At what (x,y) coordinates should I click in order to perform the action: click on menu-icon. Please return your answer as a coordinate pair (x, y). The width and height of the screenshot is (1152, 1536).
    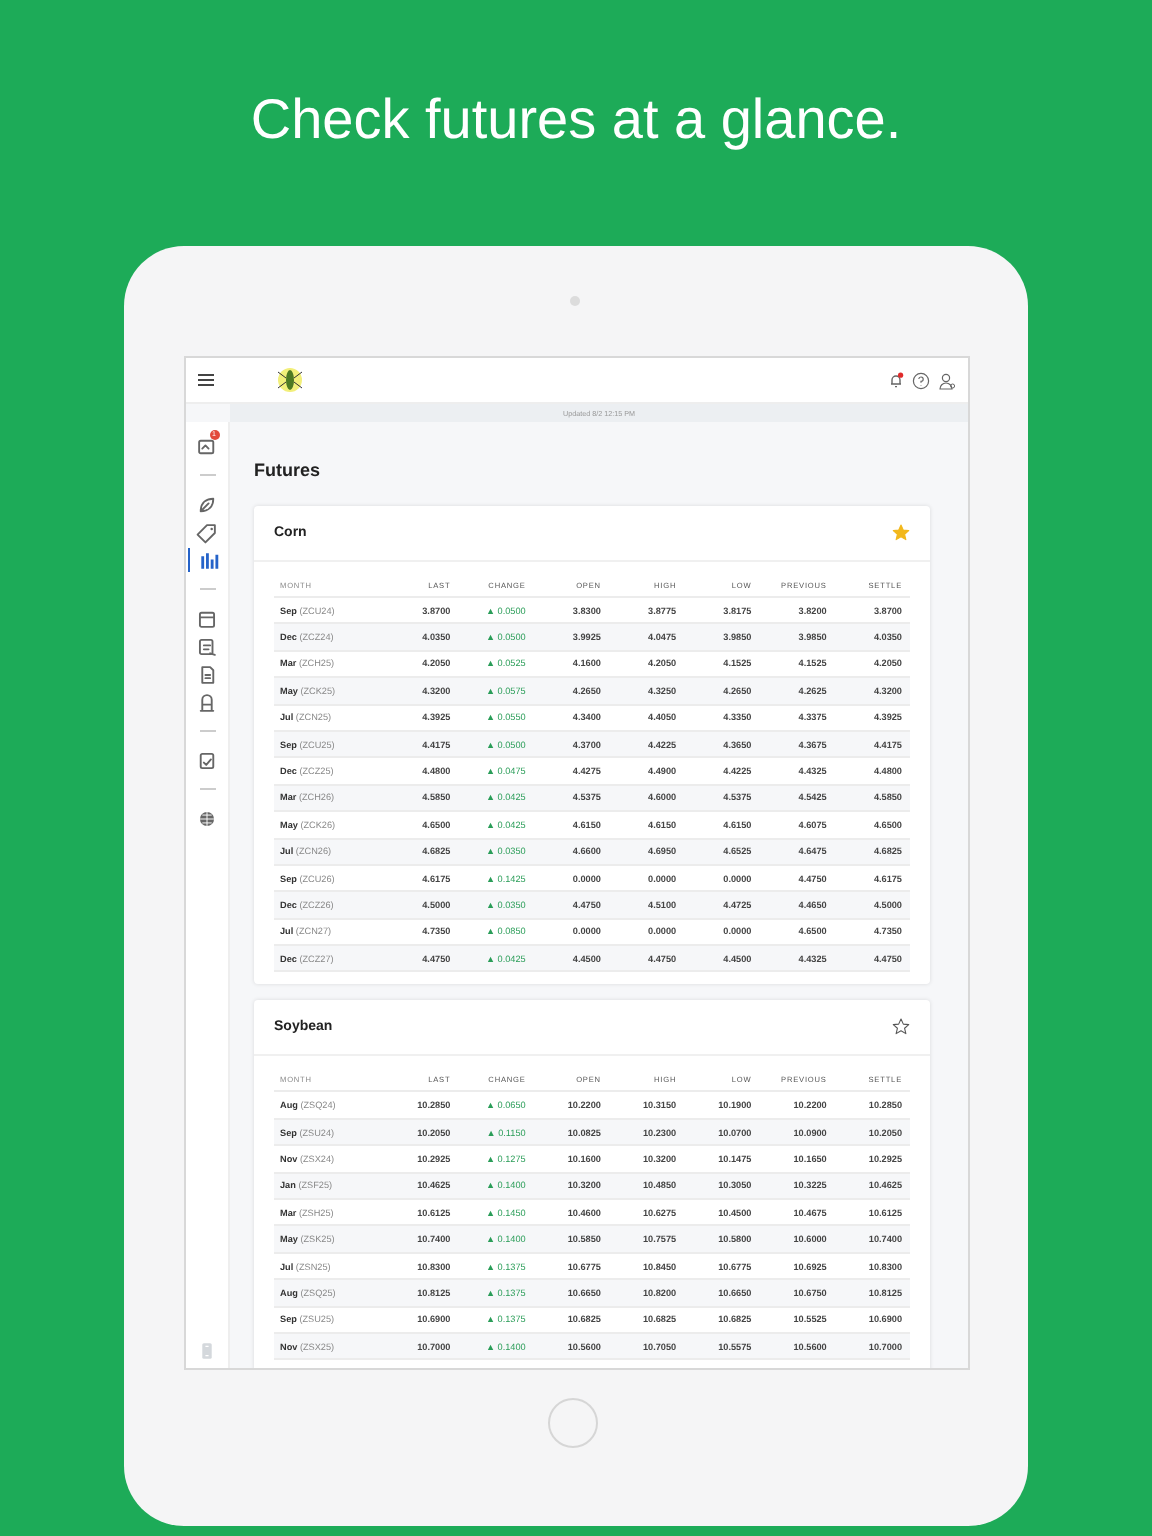
    Looking at the image, I should click on (206, 380).